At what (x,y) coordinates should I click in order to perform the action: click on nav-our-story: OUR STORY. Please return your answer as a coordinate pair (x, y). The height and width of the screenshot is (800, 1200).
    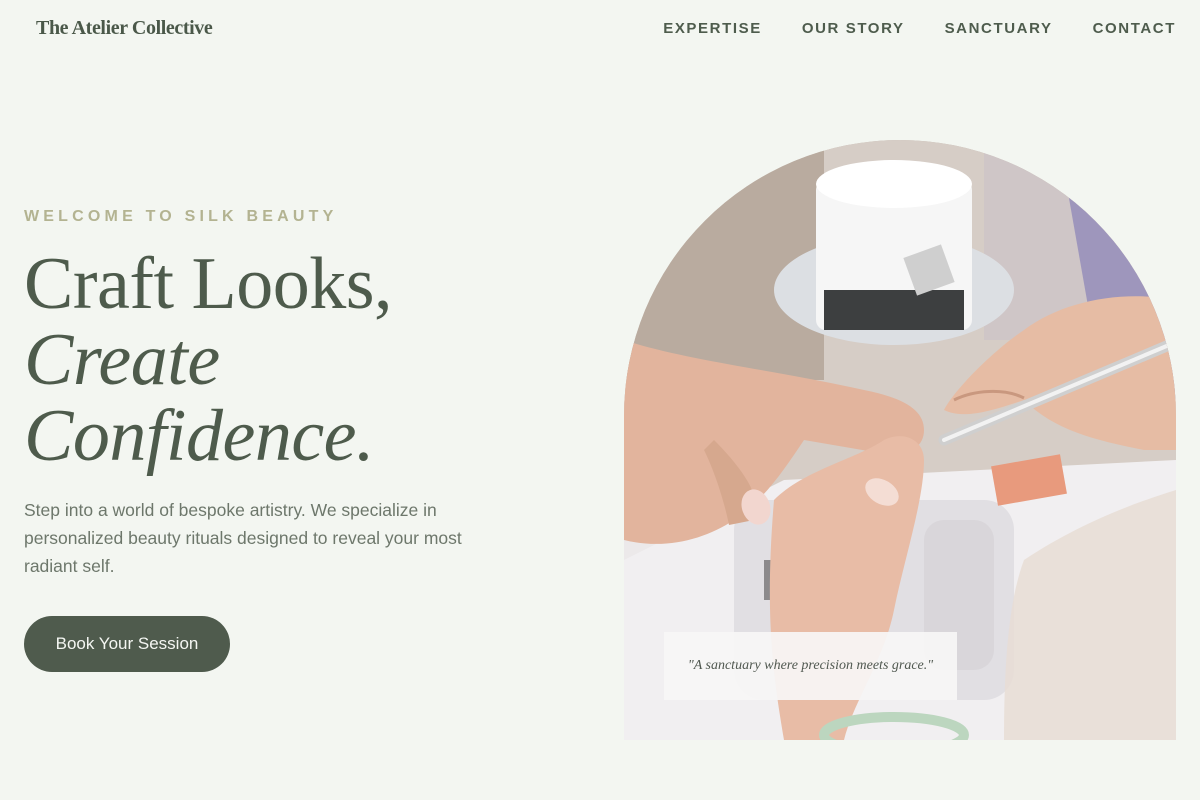
    Looking at the image, I should click on (853, 28).